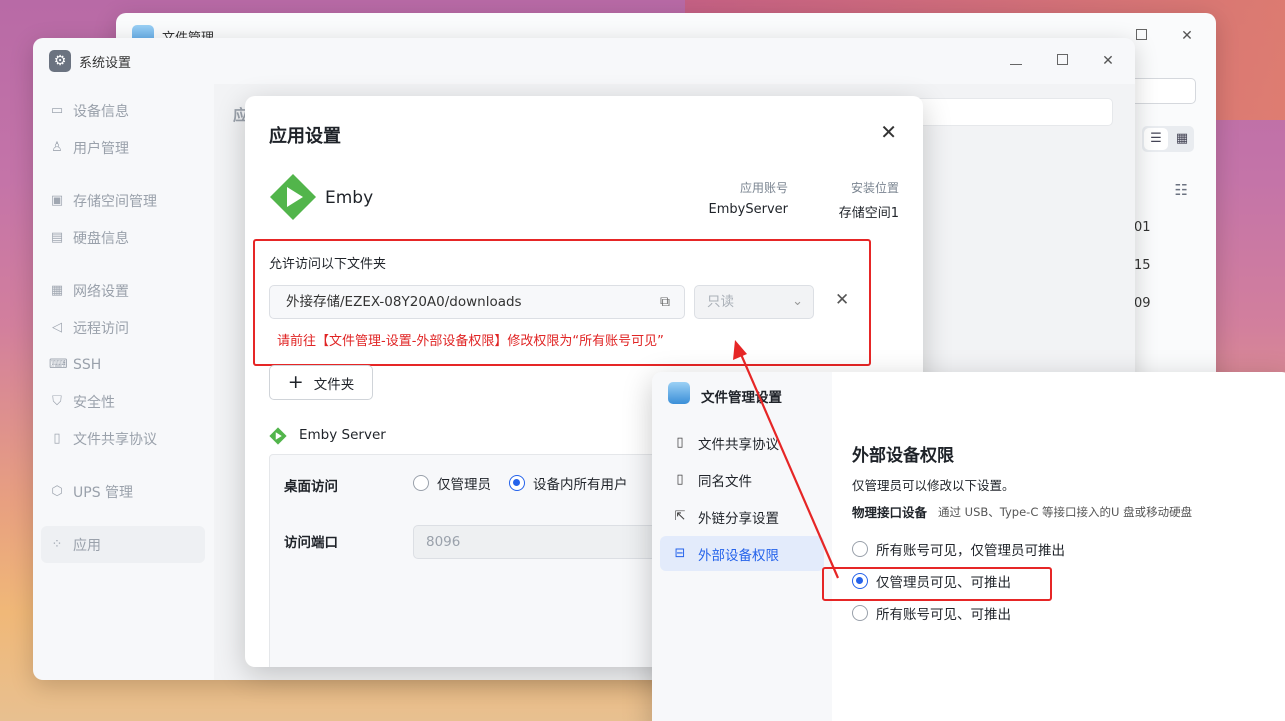 The width and height of the screenshot is (1285, 721). Describe the element at coordinates (94, 402) in the screenshot. I see `sidebar-item-label: 安全性` at that location.